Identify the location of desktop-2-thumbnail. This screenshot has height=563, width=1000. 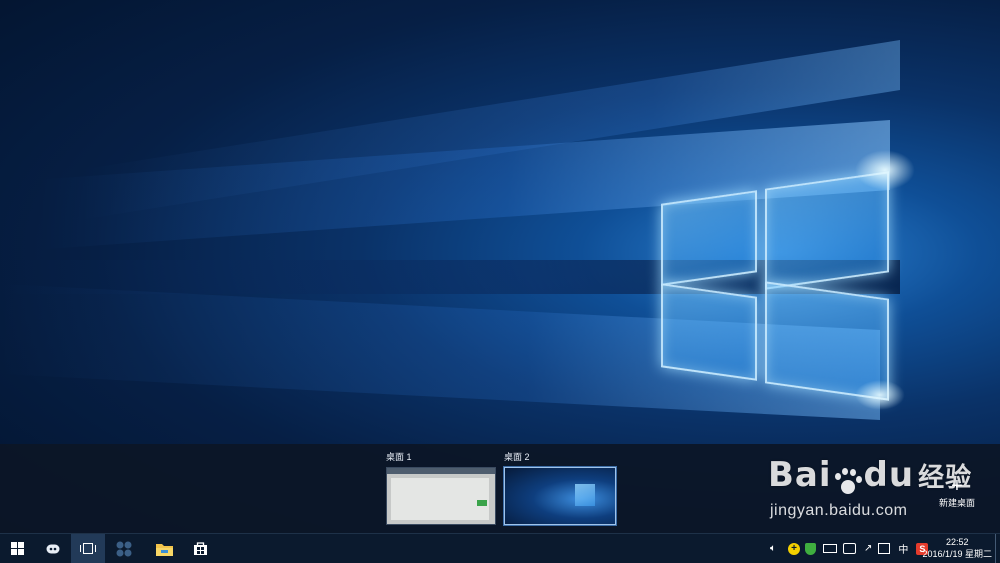
(560, 496).